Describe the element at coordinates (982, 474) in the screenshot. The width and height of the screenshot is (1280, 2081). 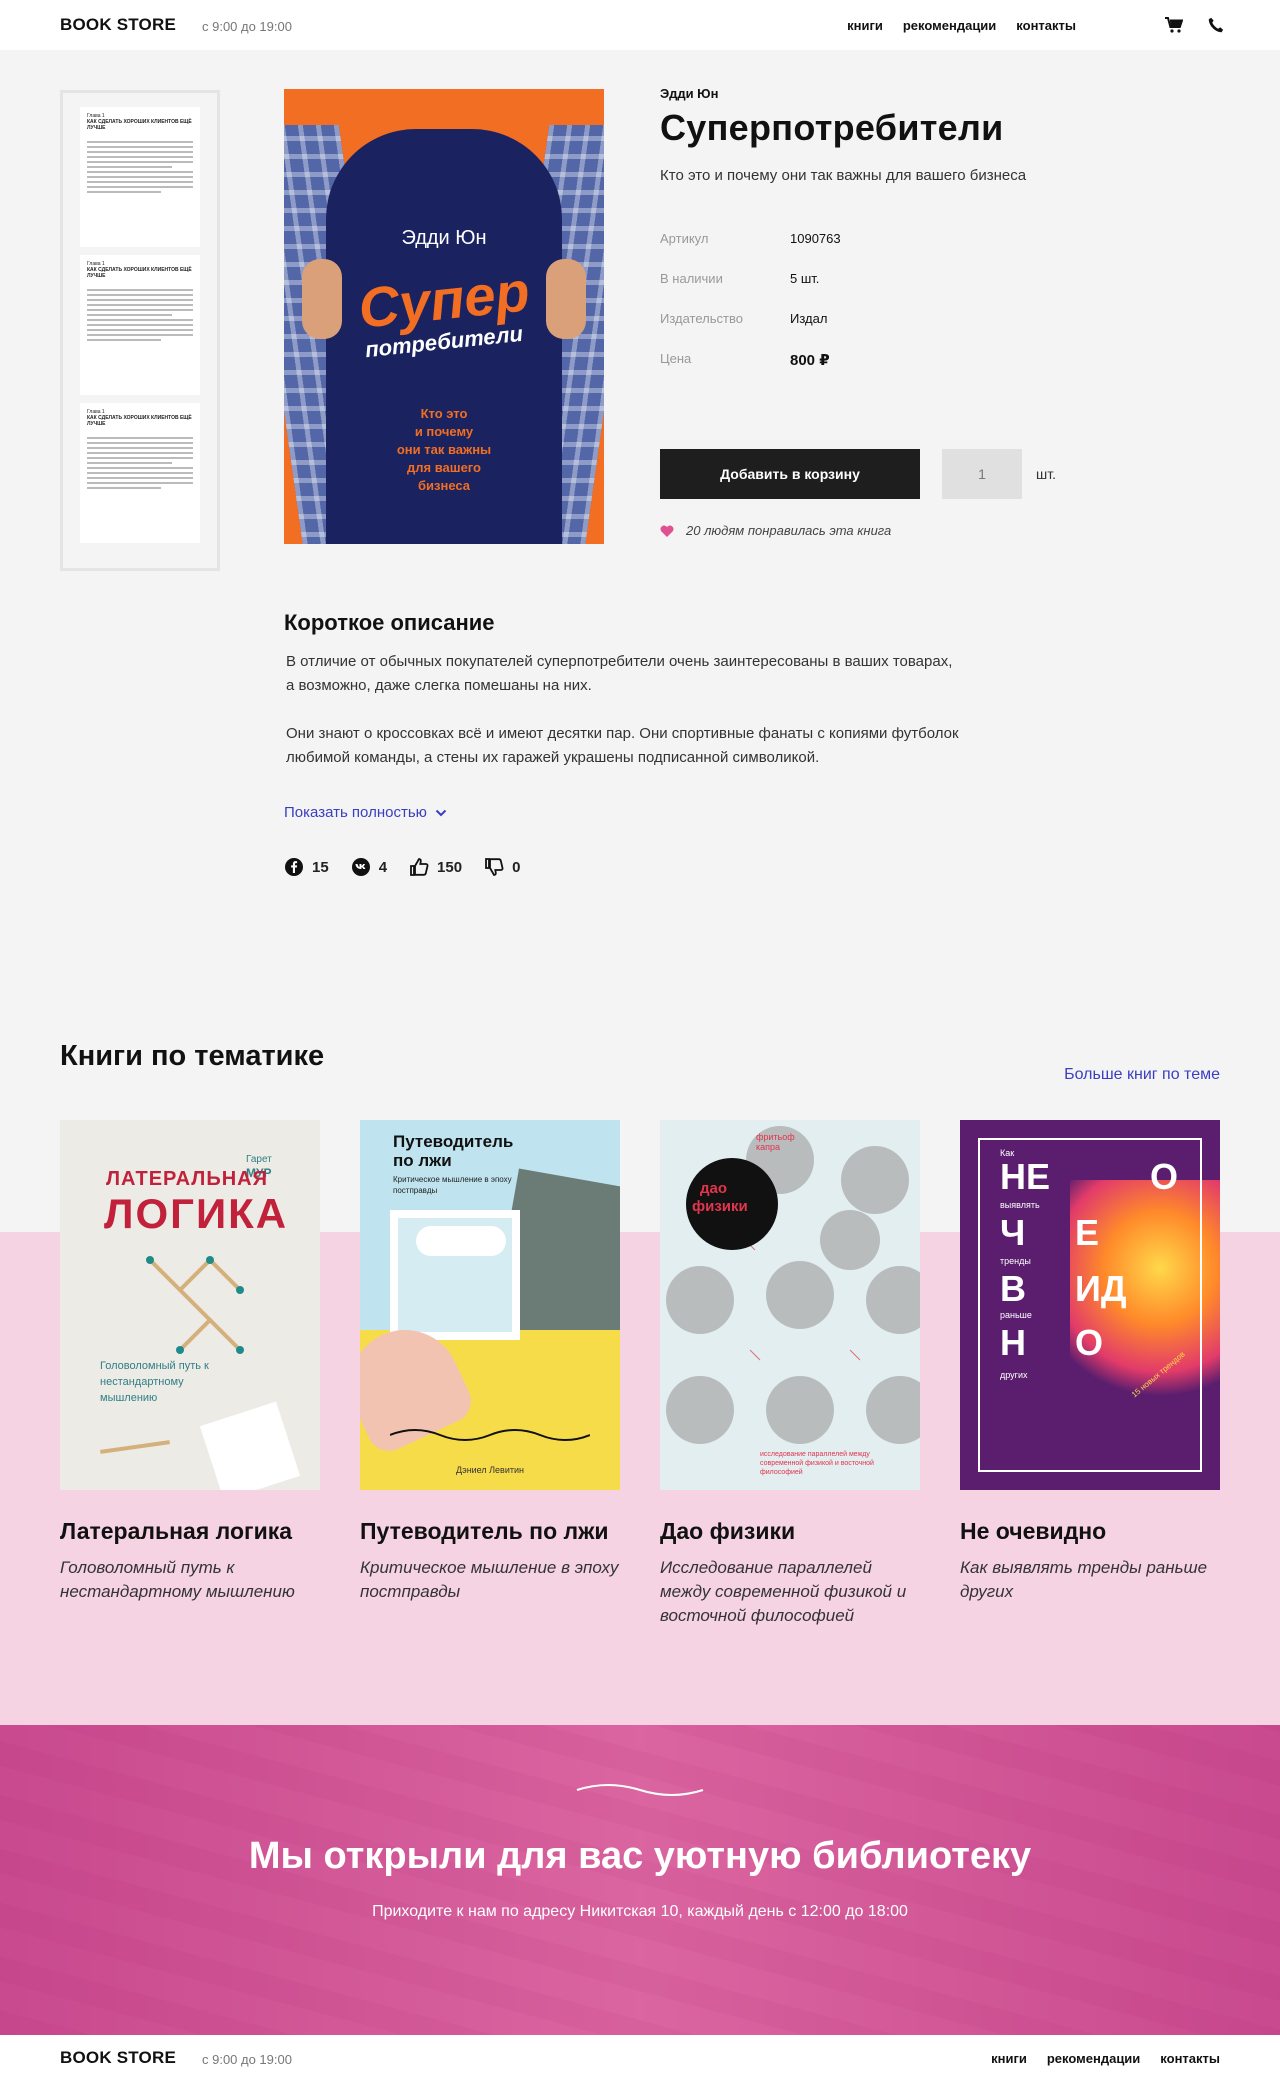
I see `quantity-input: 1` at that location.